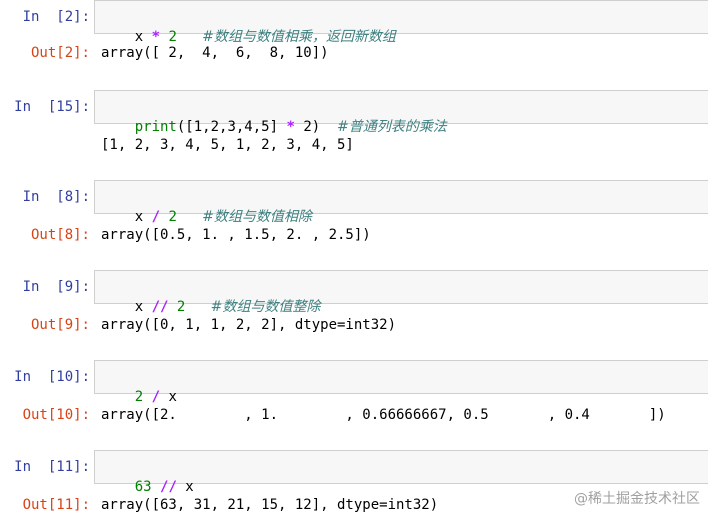  Describe the element at coordinates (392, 127) in the screenshot. I see `code-comment: #普通列表的乘法` at that location.